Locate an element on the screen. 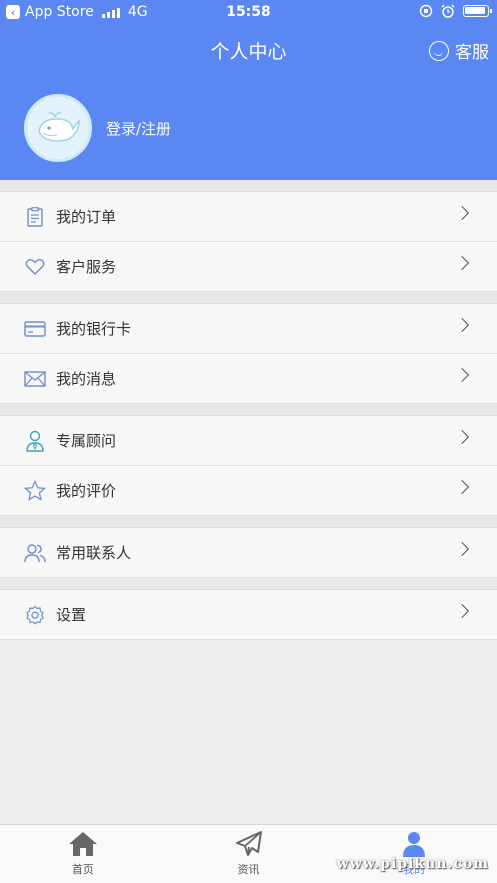  smile-icon is located at coordinates (439, 50).